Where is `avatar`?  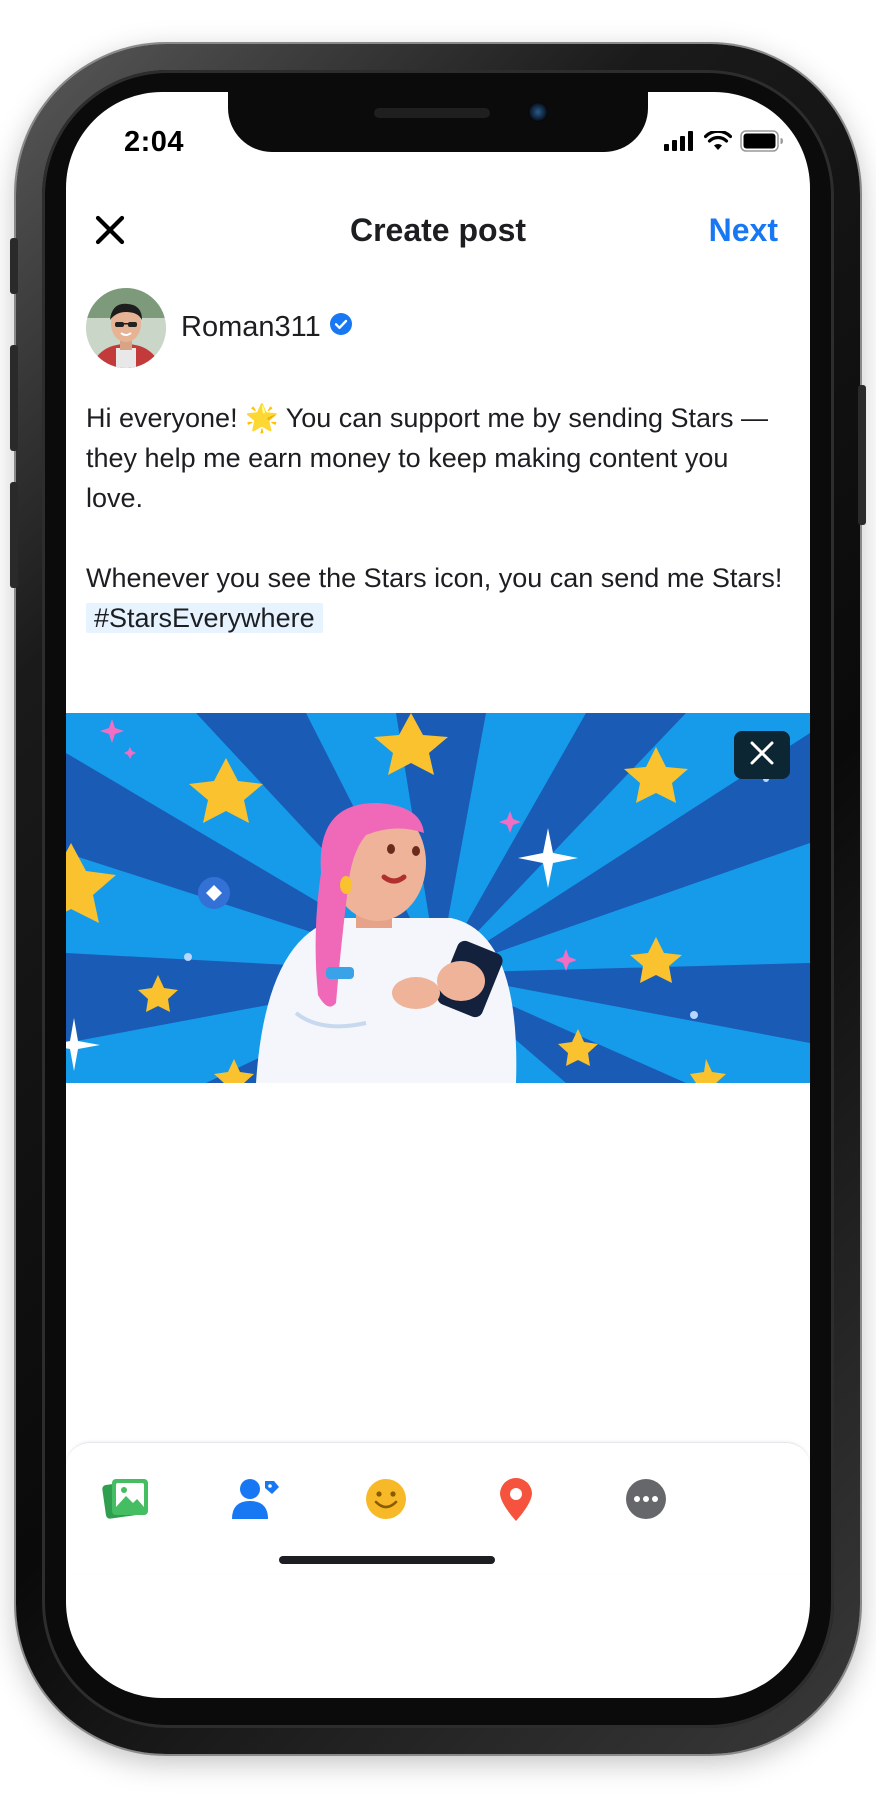 avatar is located at coordinates (126, 328).